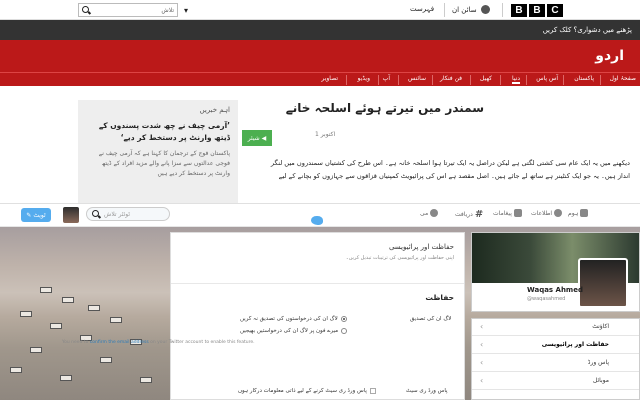 The height and width of the screenshot is (400, 640). Describe the element at coordinates (214, 110) in the screenshot. I see `top-stories-heading: اہم خبریں` at that location.